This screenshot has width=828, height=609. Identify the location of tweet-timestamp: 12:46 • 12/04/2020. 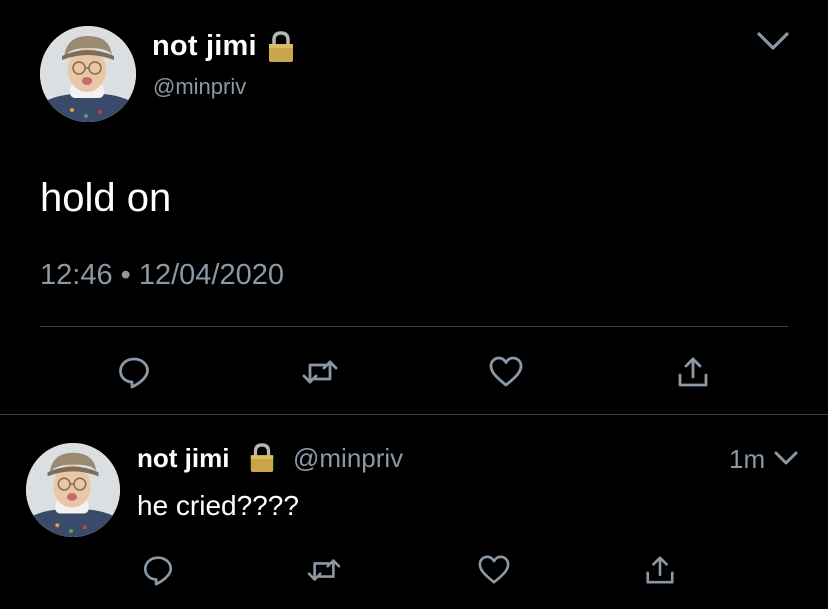
(162, 275).